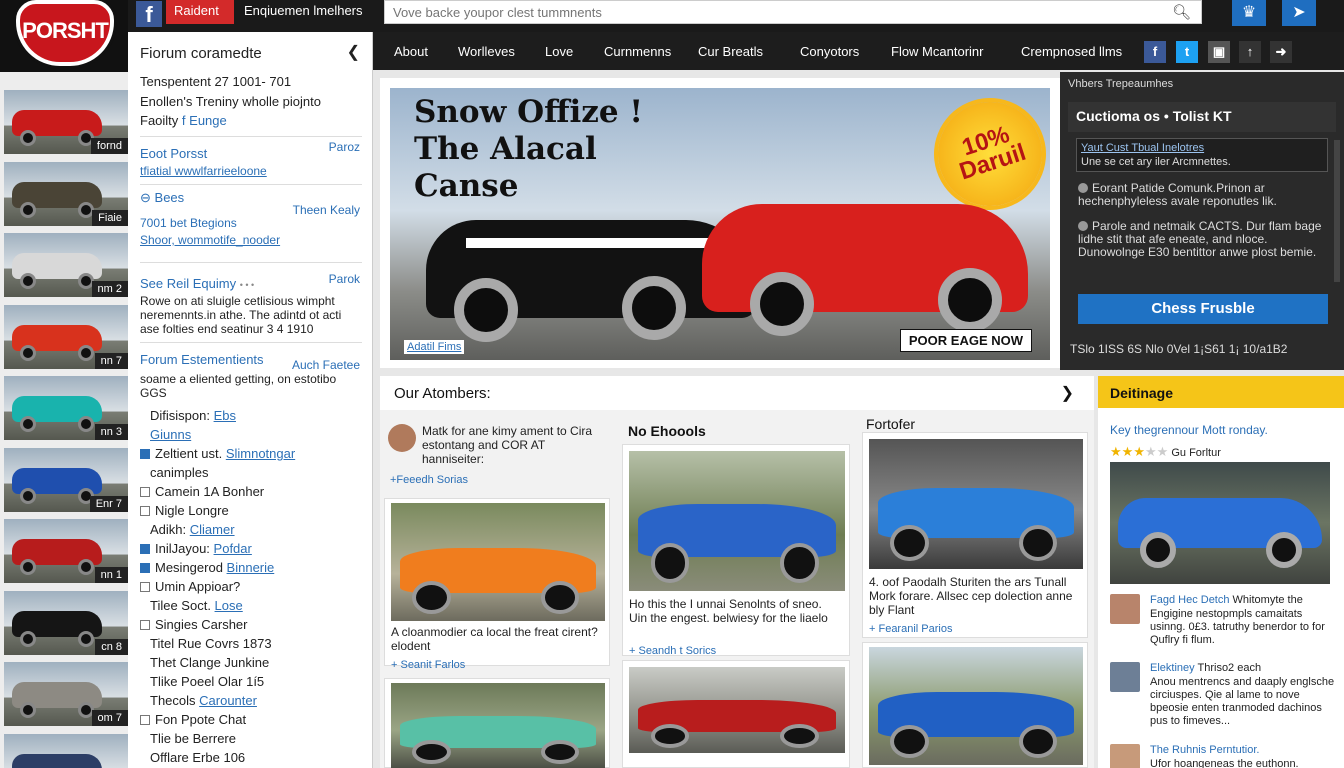 The image size is (1344, 768). What do you see at coordinates (1205, 668) in the screenshot?
I see `post-title: Elektiney Thriso2 each` at bounding box center [1205, 668].